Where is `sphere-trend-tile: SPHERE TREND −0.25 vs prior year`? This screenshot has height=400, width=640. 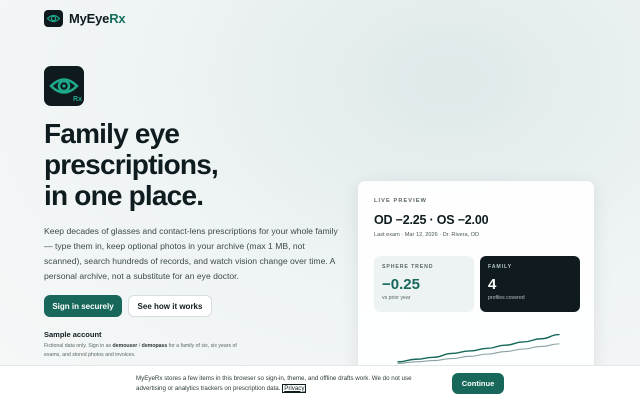
sphere-trend-tile: SPHERE TREND −0.25 vs prior year is located at coordinates (424, 284).